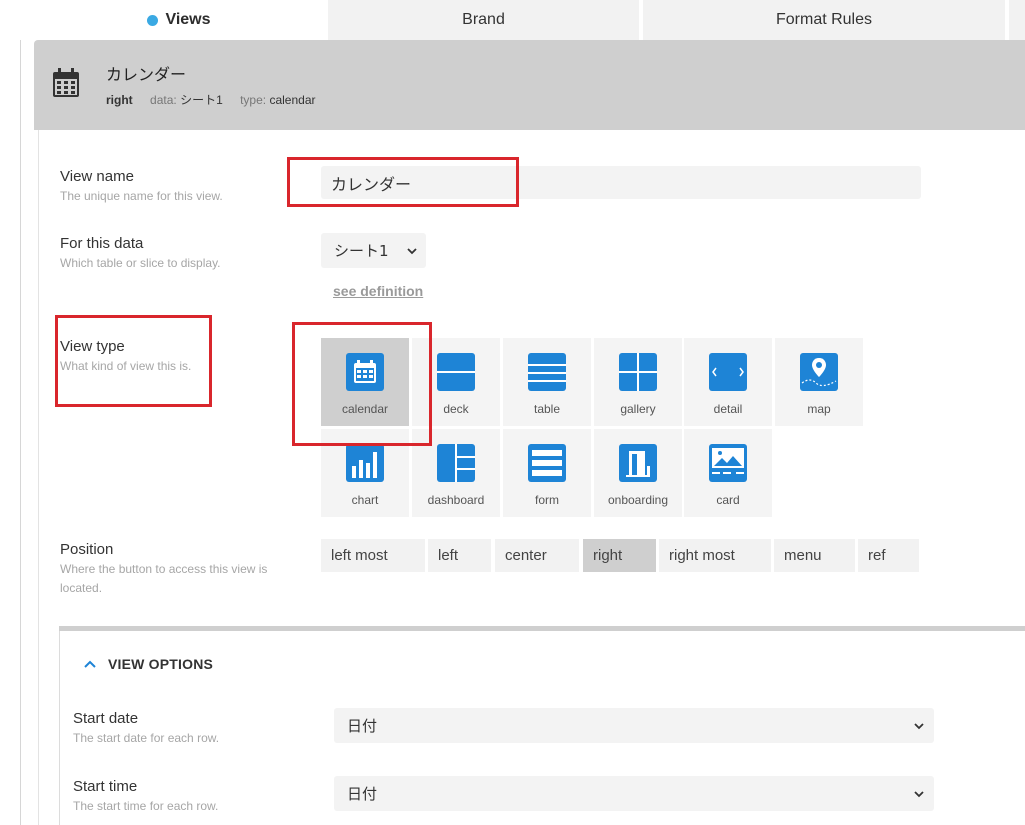 Image resolution: width=1025 pixels, height=825 pixels. I want to click on view-type-chart: chart, so click(365, 473).